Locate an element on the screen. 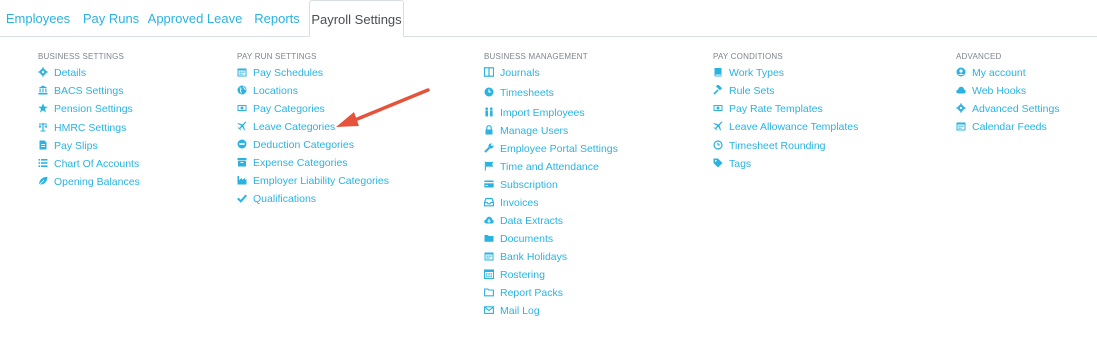 Image resolution: width=1097 pixels, height=337 pixels. link-details: Details is located at coordinates (62, 73).